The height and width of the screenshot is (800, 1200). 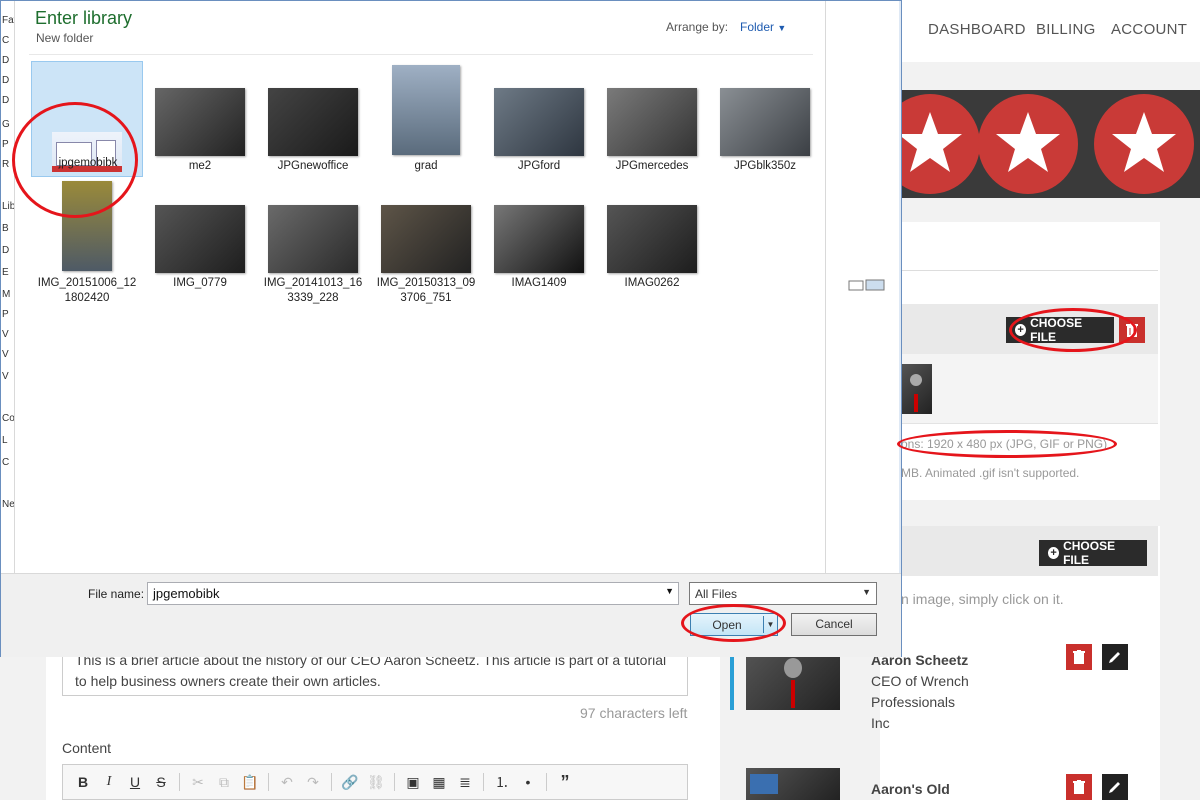 I want to click on characters-left: 97 characters left, so click(x=634, y=713).